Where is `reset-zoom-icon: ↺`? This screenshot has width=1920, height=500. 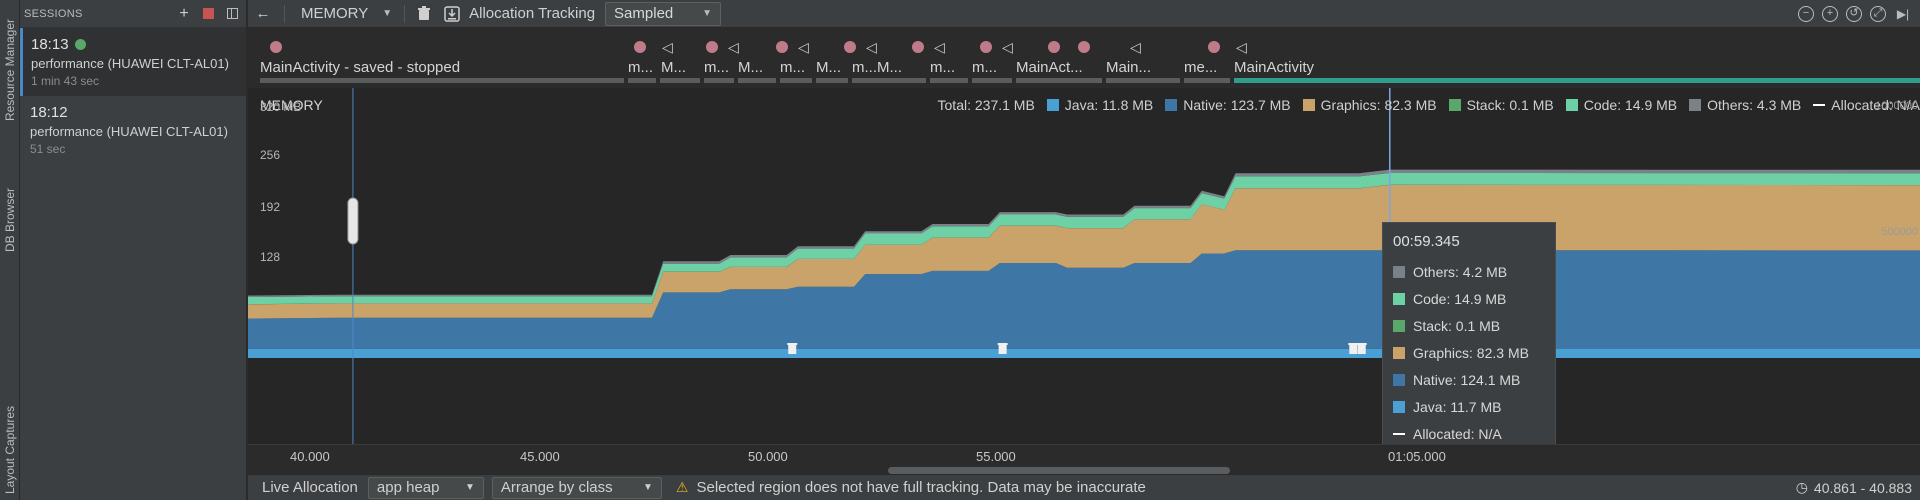 reset-zoom-icon: ↺ is located at coordinates (1854, 13).